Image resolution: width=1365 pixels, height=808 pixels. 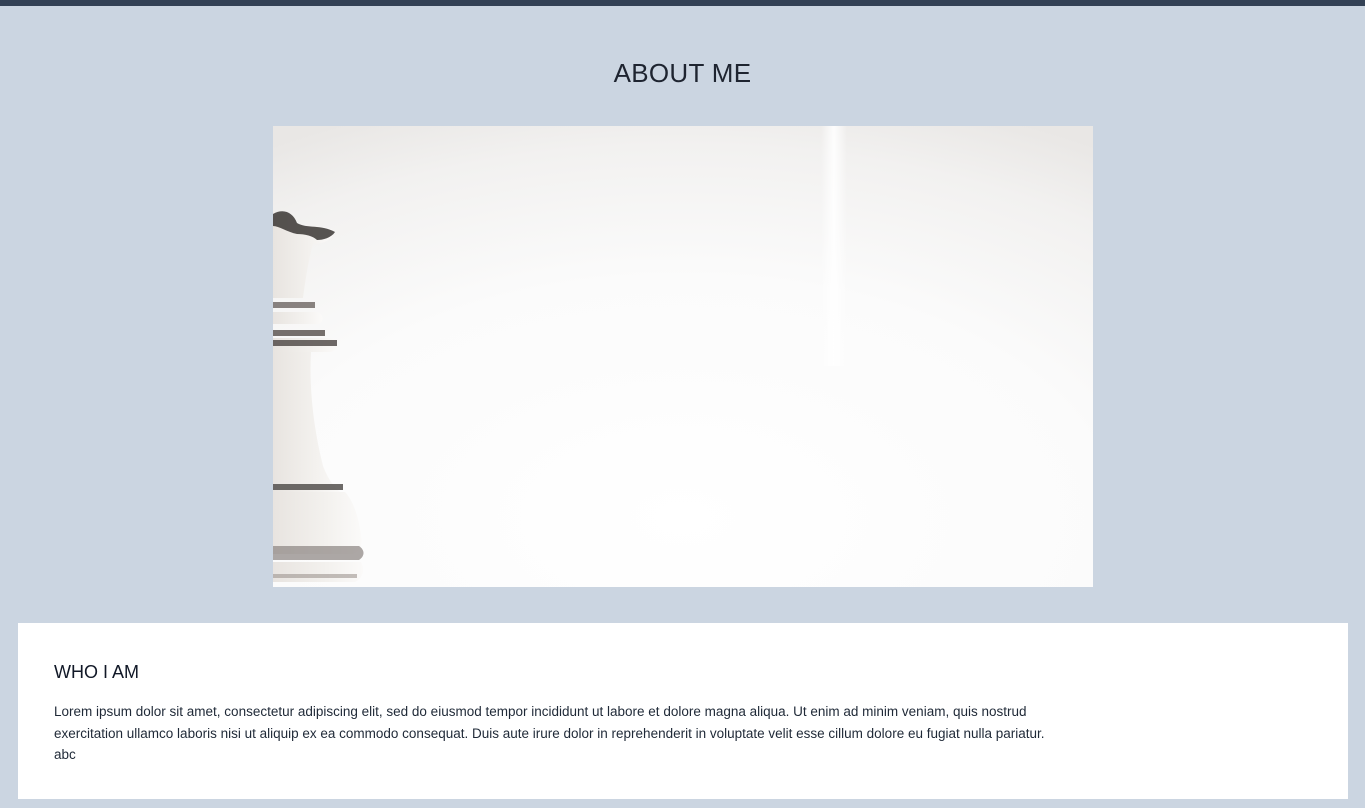 What do you see at coordinates (682, 3) in the screenshot?
I see `top-bar` at bounding box center [682, 3].